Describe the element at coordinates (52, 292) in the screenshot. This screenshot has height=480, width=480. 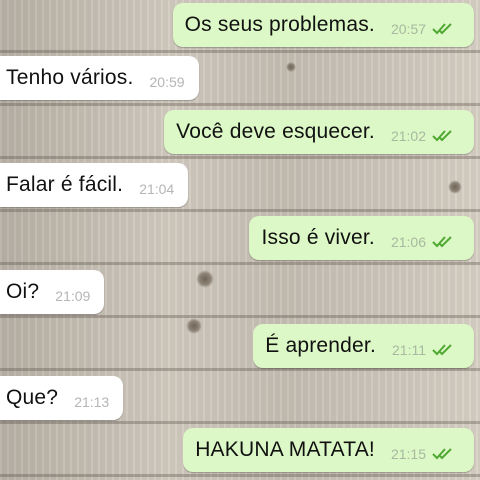
I see `message-bubble-incoming: Oi? 21:09` at that location.